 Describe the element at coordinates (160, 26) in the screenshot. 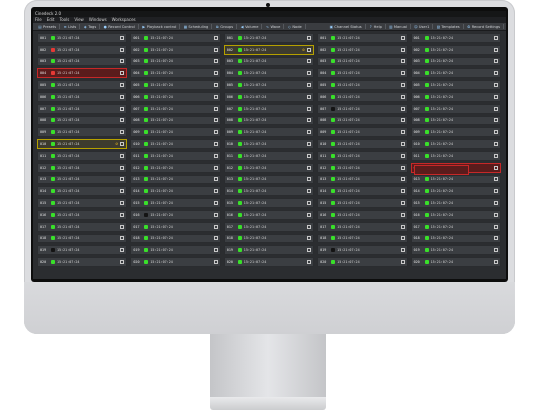

I see `toolbar-playback-control-button: ▶ Playback control` at that location.